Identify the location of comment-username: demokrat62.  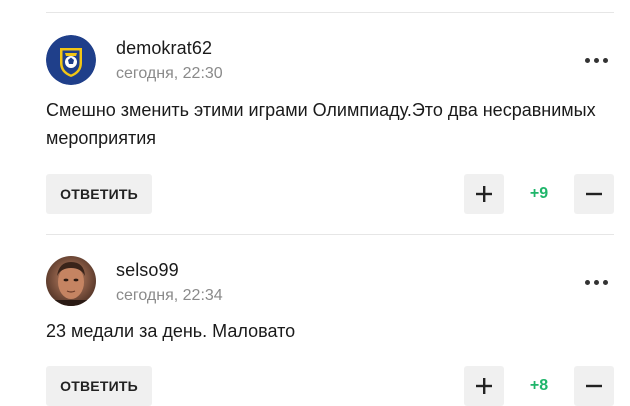
(164, 48).